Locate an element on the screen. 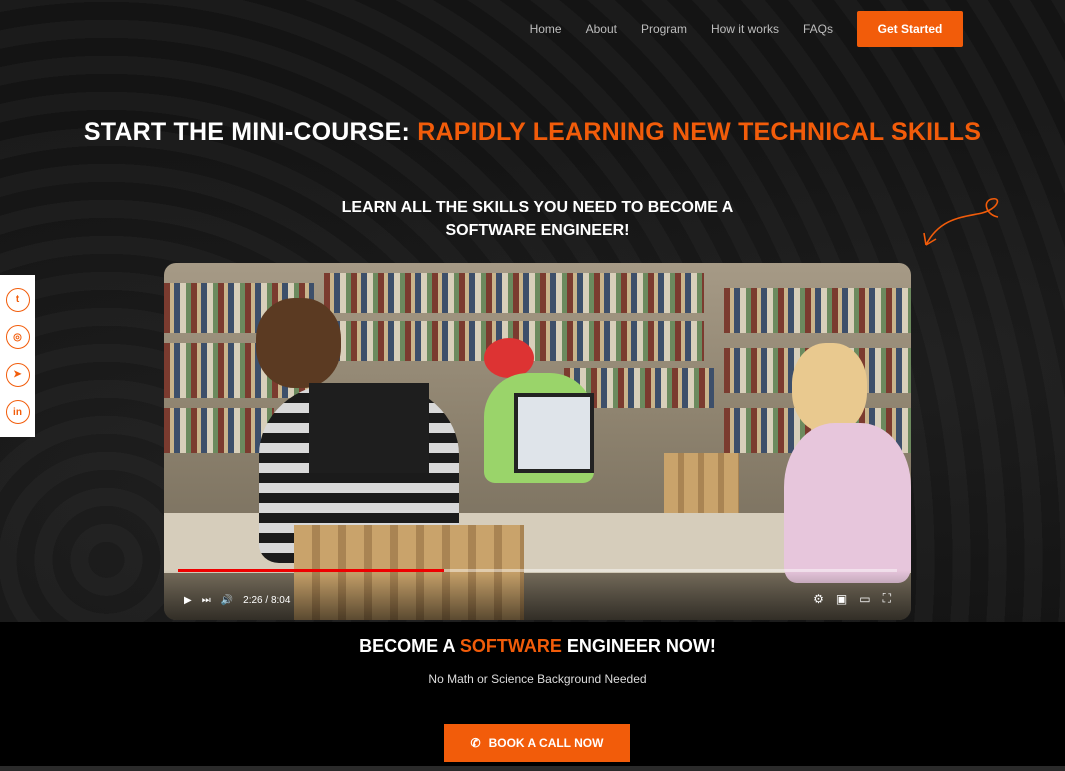  girl-shirt is located at coordinates (847, 503).